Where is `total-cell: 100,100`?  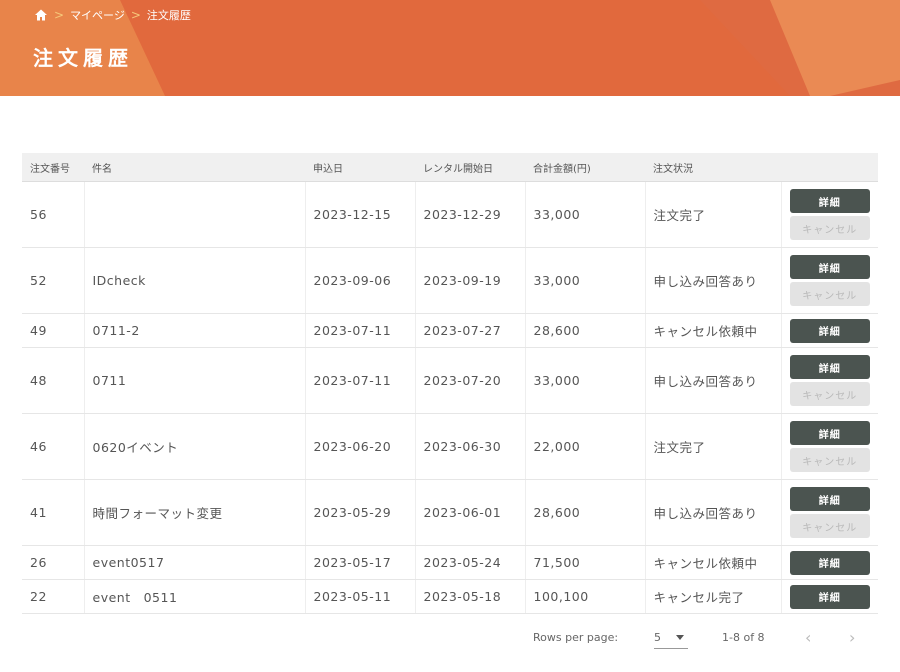
total-cell: 100,100 is located at coordinates (585, 596).